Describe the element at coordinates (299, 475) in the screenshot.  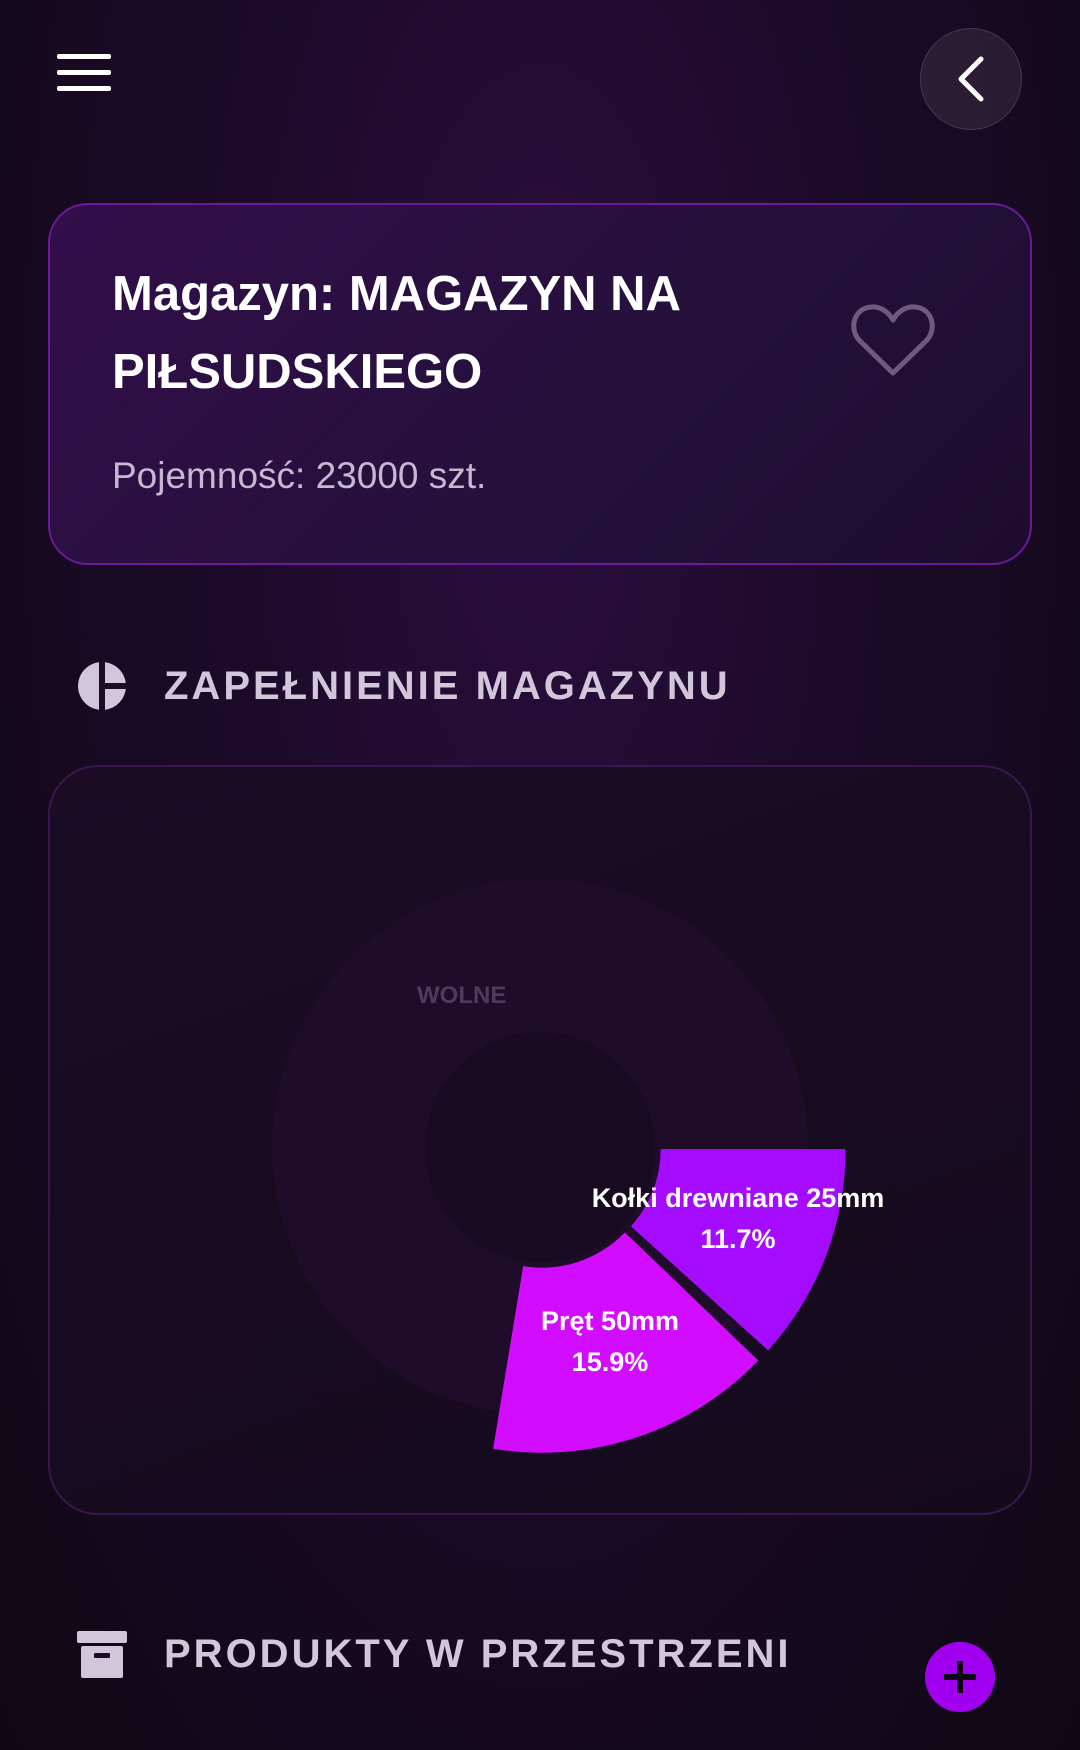
I see `warehouse-capacity: Pojemność: 23000 szt.` at that location.